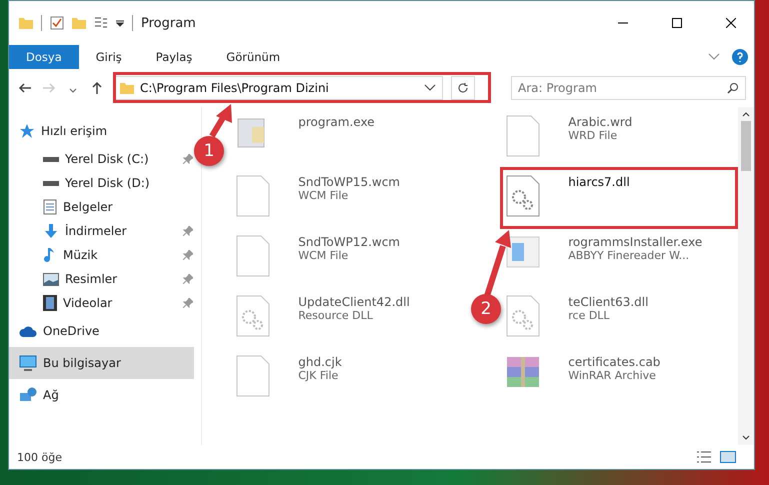 This screenshot has height=485, width=769. What do you see at coordinates (704, 457) in the screenshot?
I see `details-view-icon` at bounding box center [704, 457].